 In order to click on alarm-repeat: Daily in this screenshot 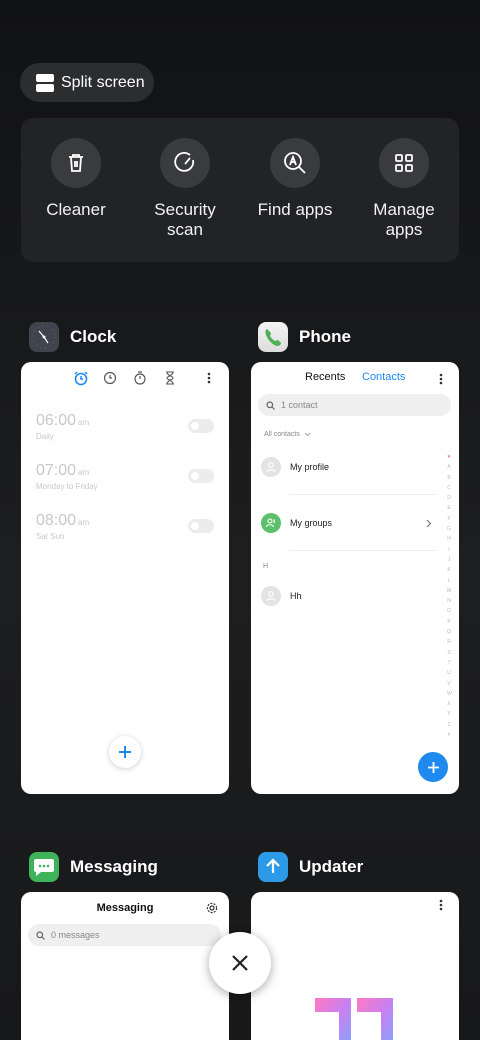, I will do `click(45, 436)`.